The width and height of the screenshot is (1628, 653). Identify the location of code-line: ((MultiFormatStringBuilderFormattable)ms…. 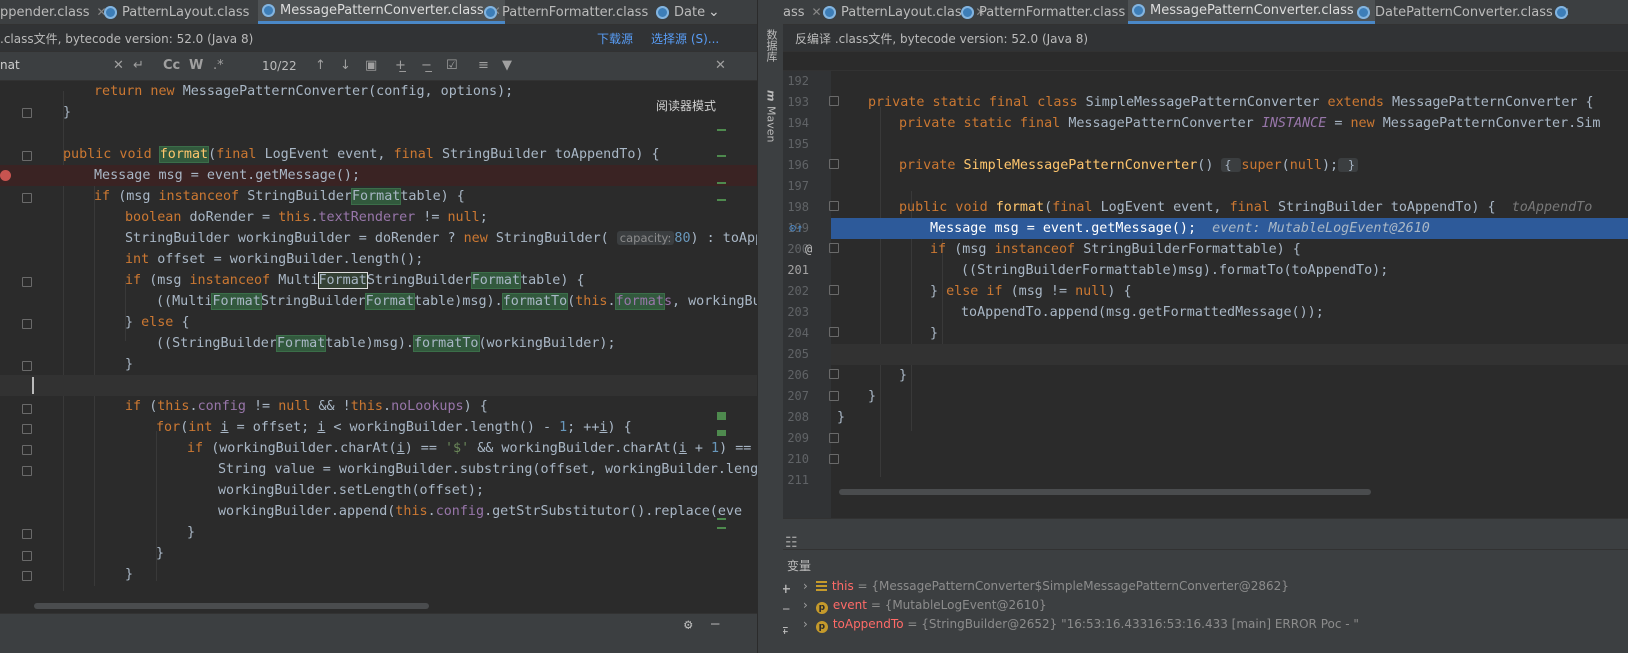
(456, 301).